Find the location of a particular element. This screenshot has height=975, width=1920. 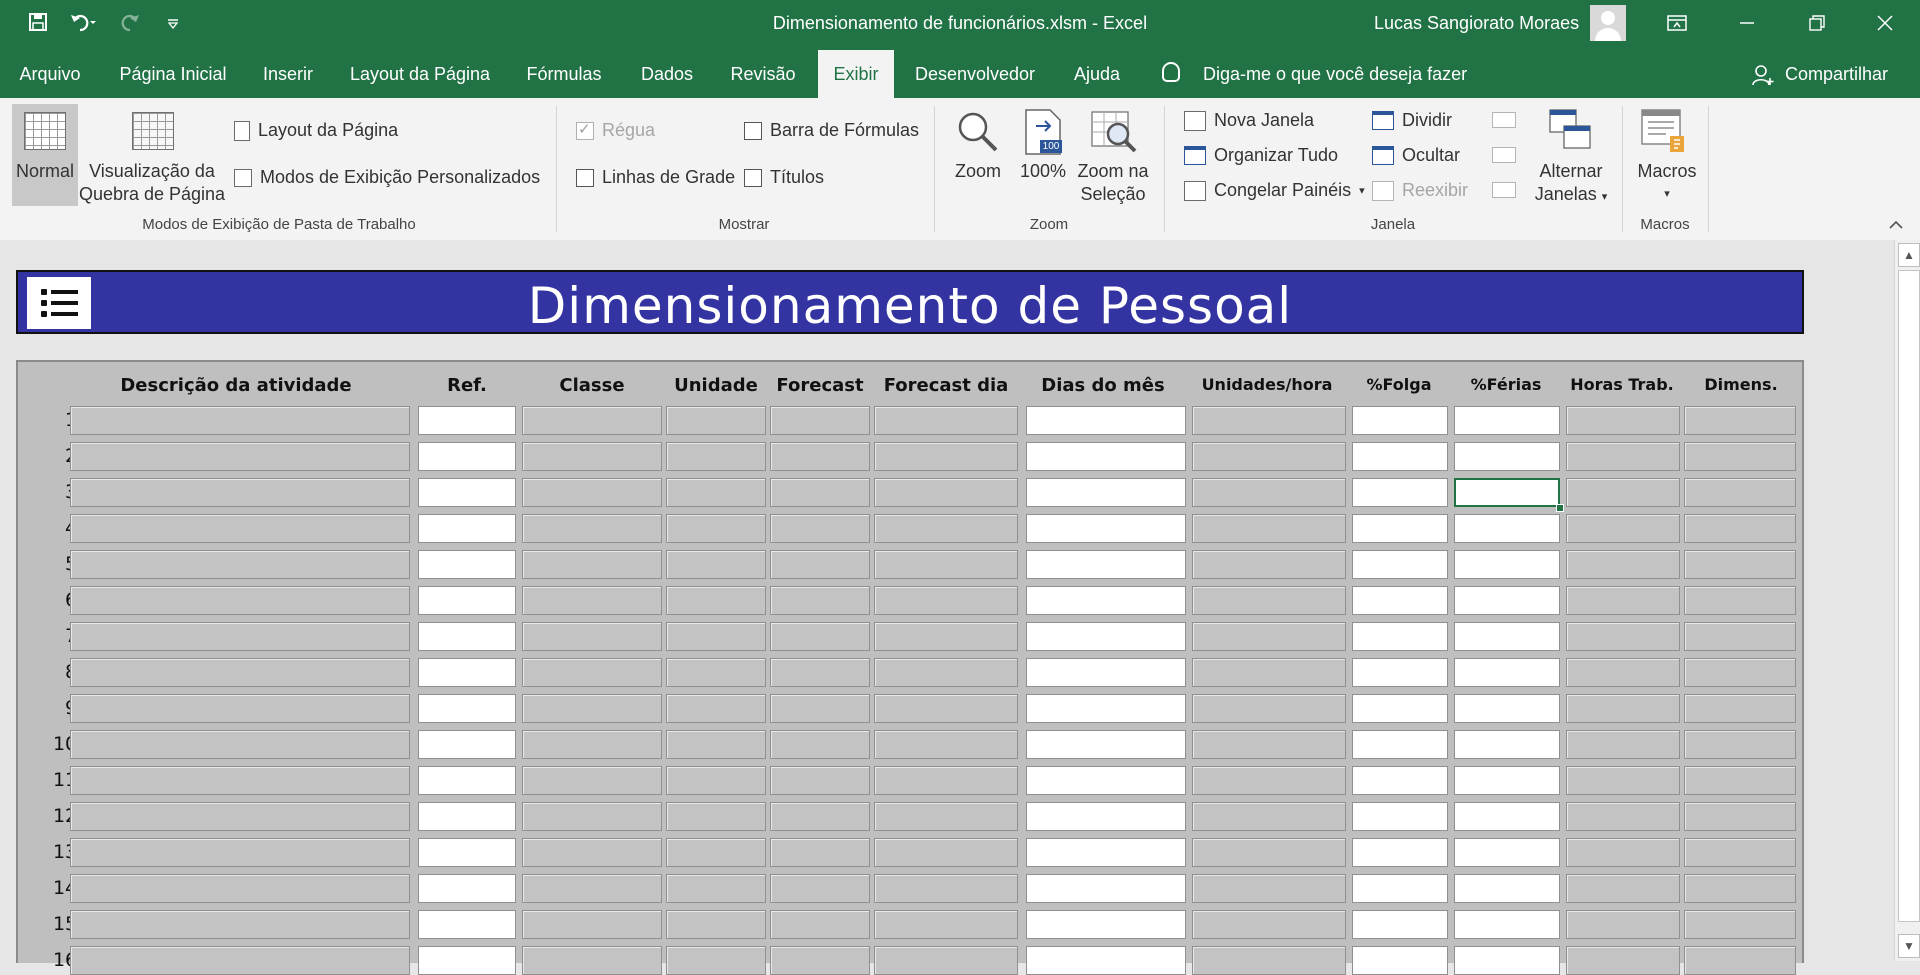

tab-pagina-inicial: Página Inicial is located at coordinates (173, 74).